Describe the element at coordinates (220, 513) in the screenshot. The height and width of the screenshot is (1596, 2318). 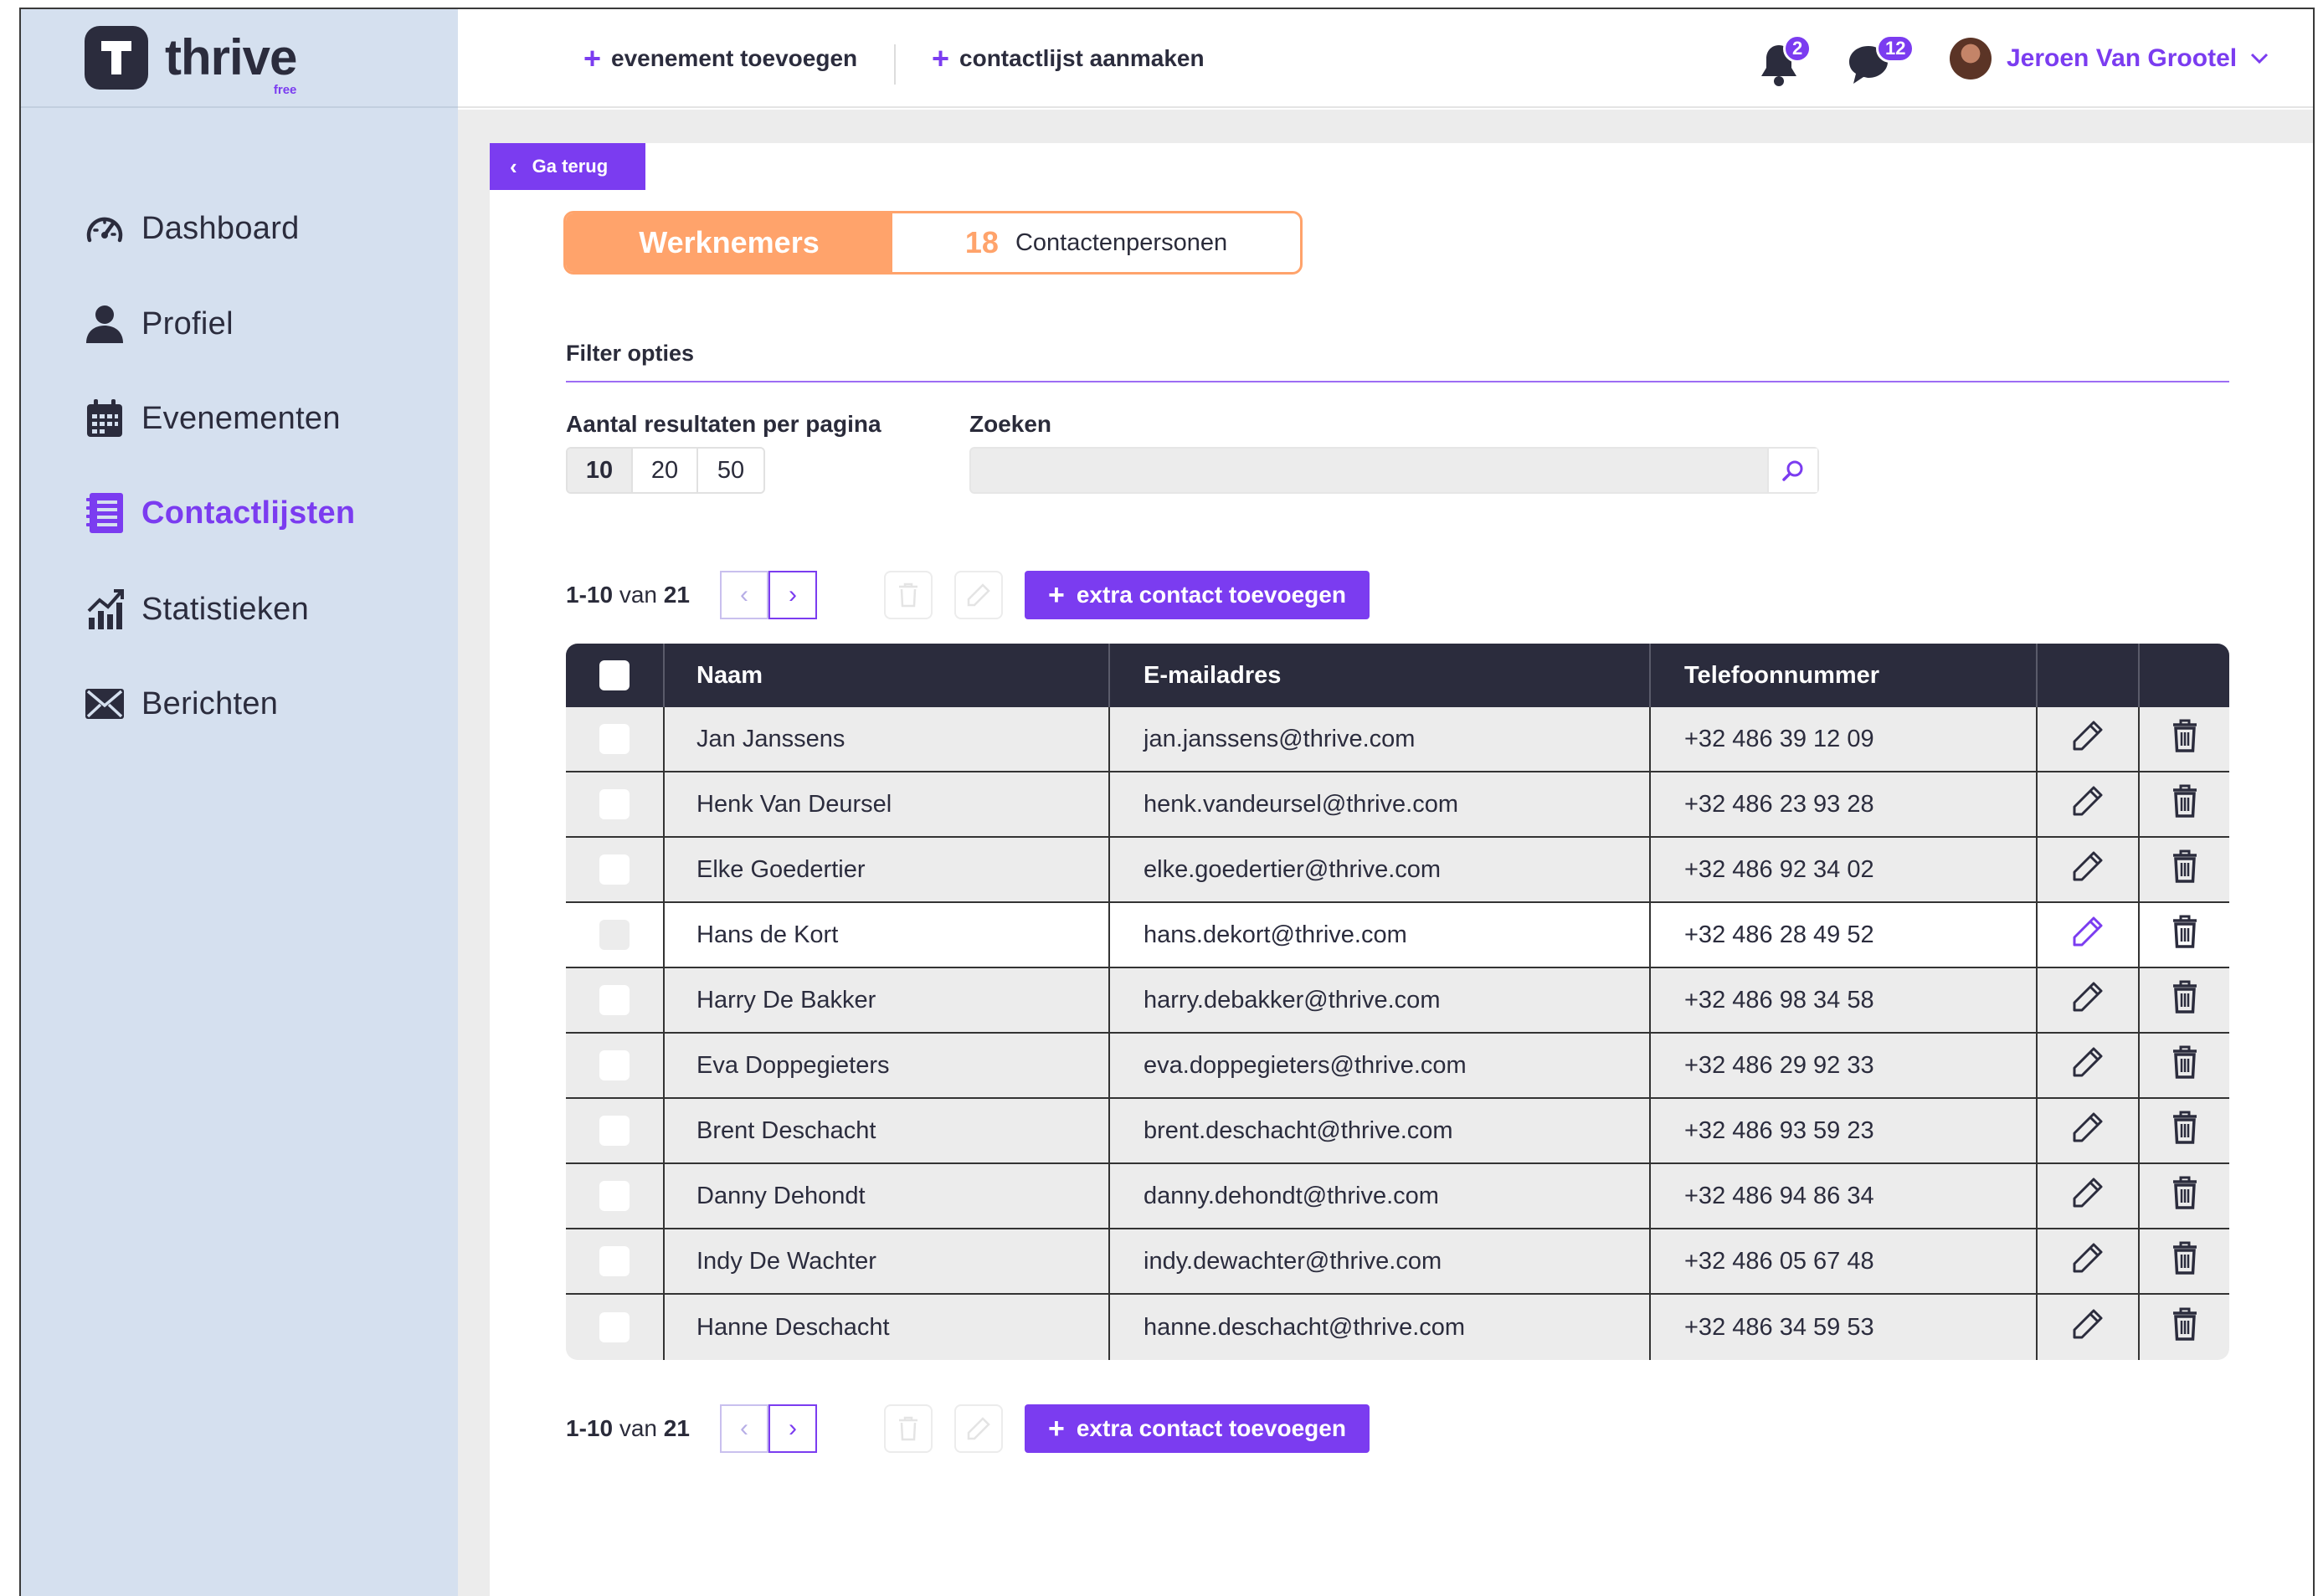
I see `sidebar-item-contactlijsten: Contactlijsten` at that location.